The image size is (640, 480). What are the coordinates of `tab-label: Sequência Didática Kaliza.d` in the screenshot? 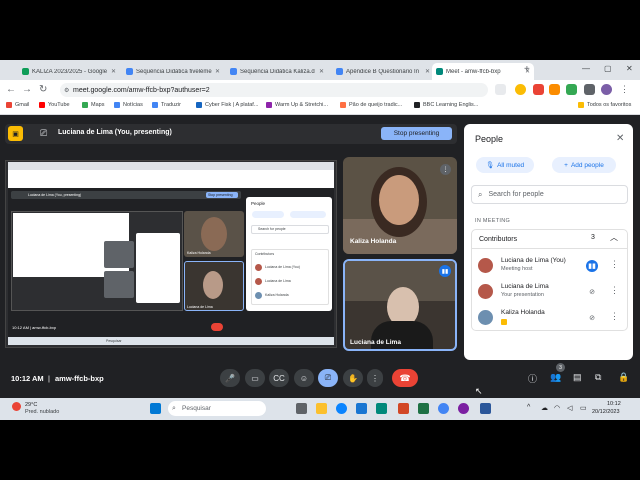 It's located at (277, 71).